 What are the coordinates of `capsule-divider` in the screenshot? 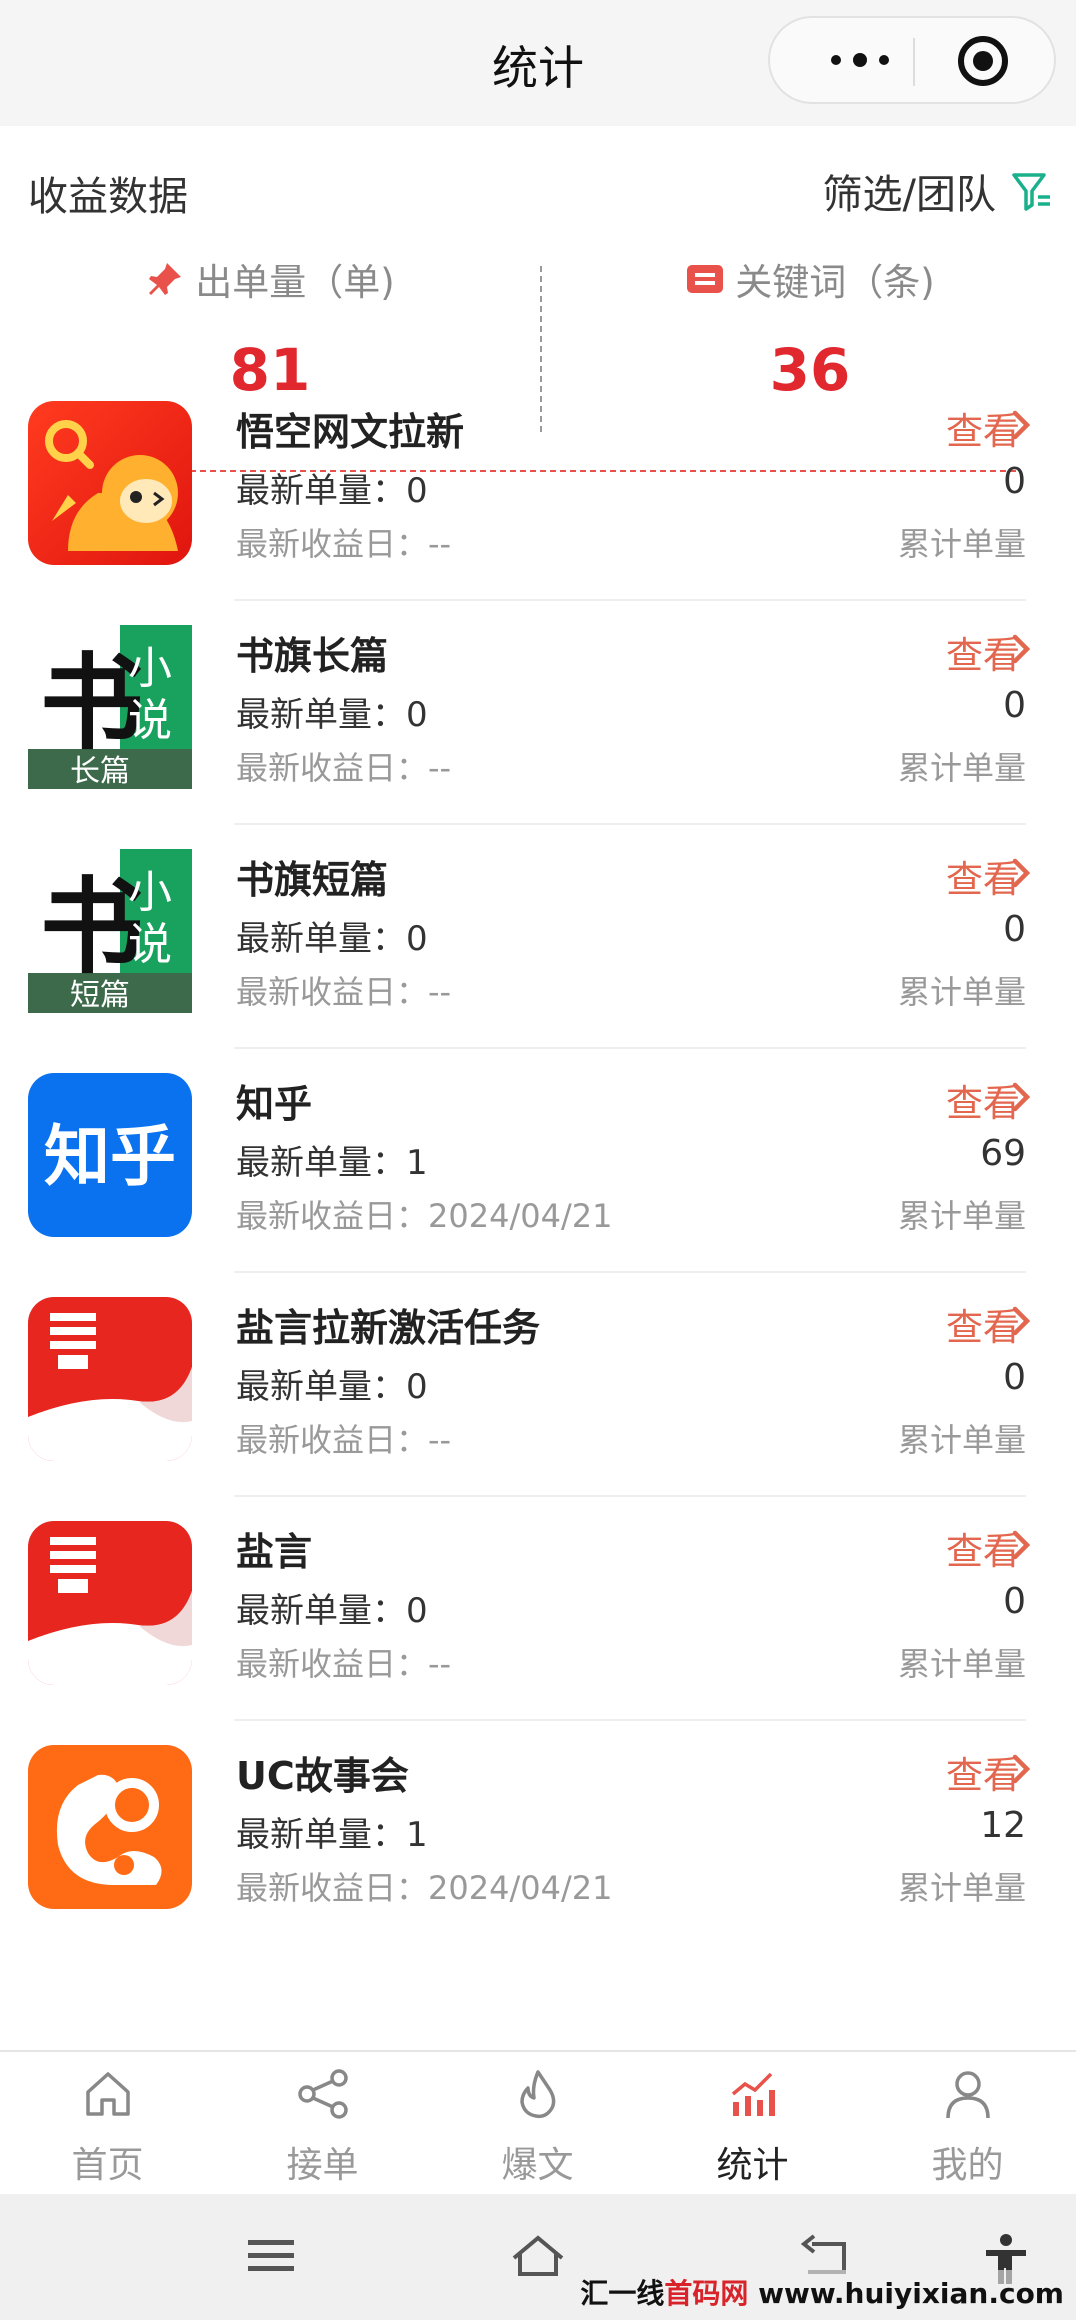 It's located at (914, 62).